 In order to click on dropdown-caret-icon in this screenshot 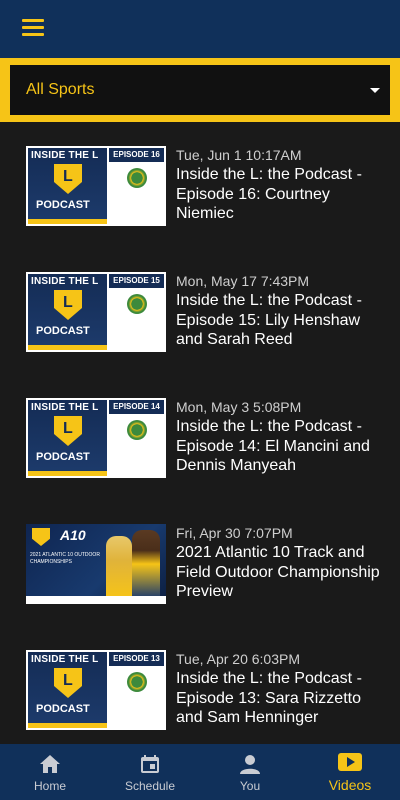, I will do `click(375, 90)`.